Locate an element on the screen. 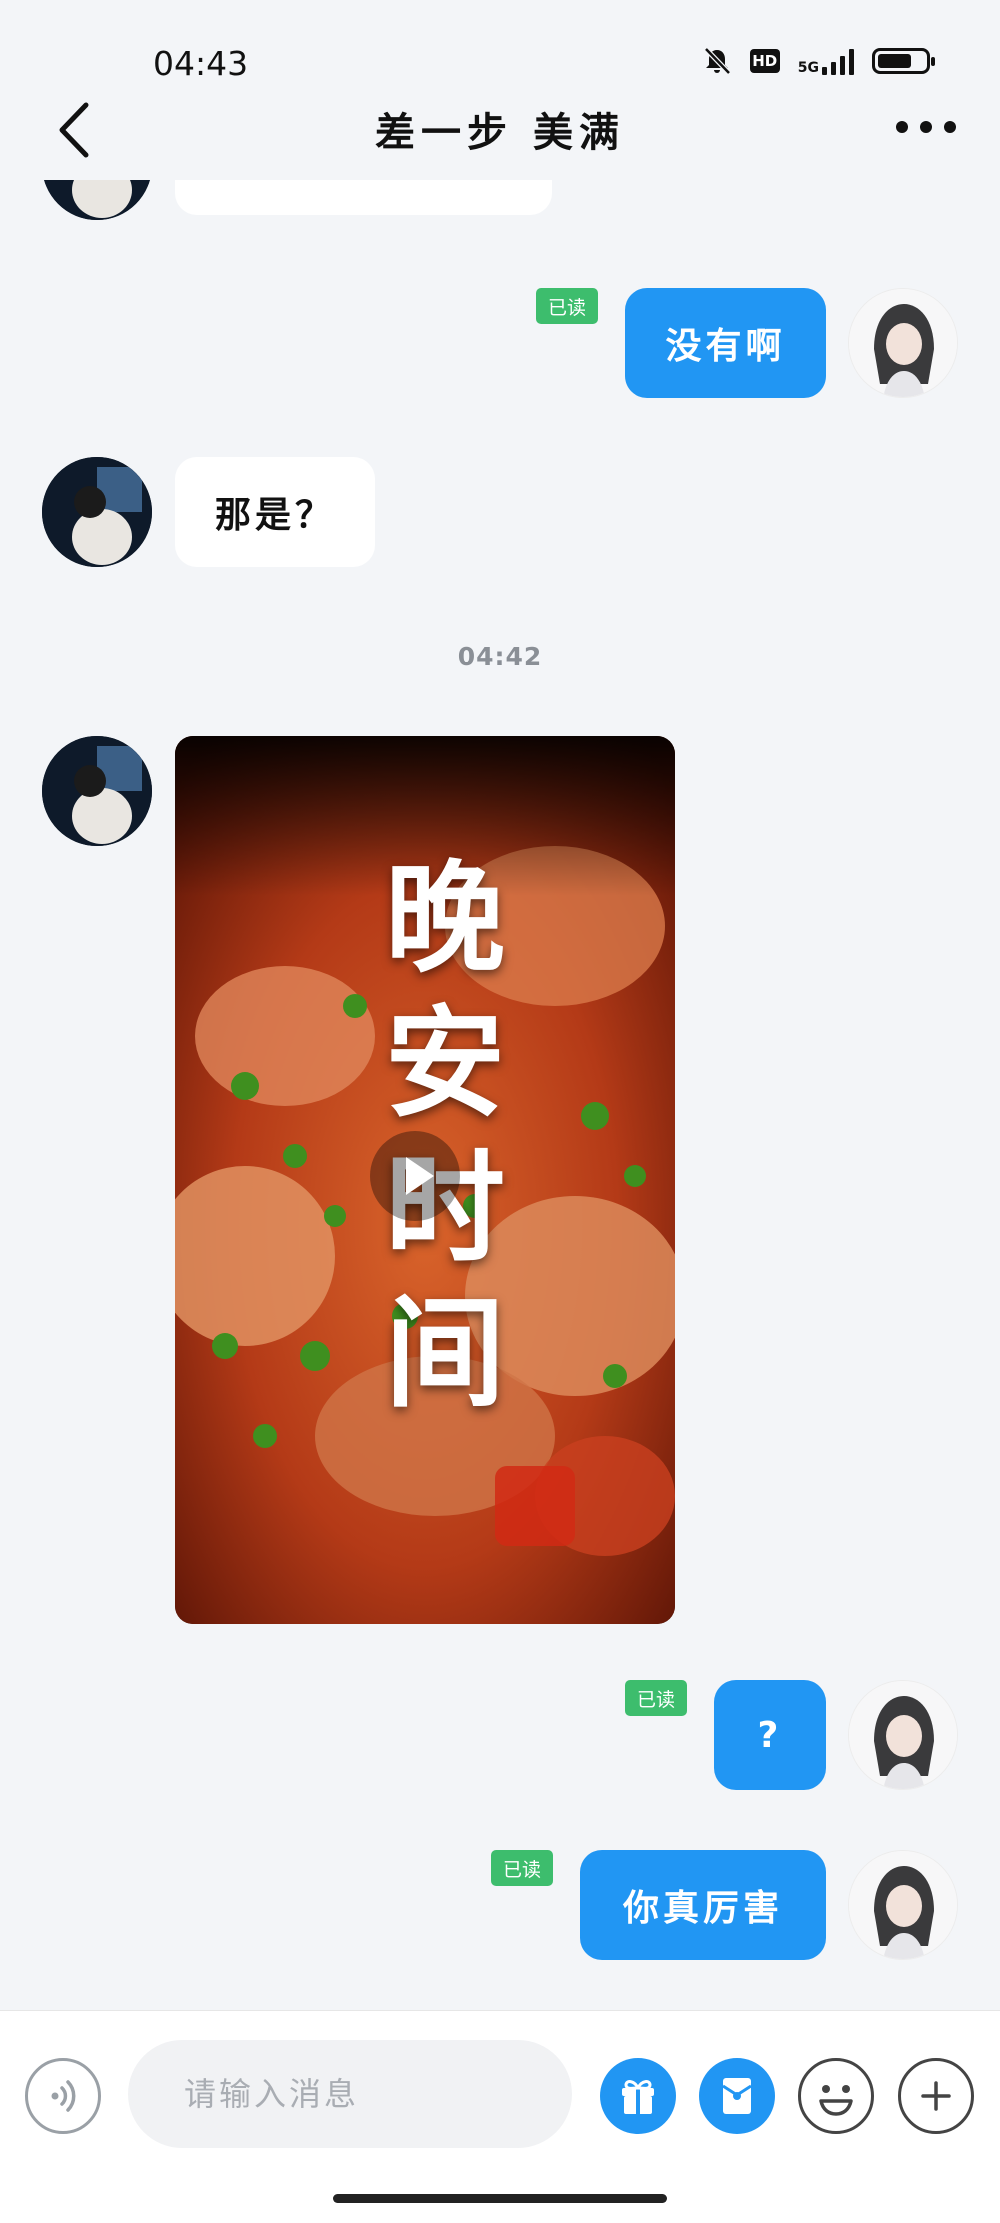 Image resolution: width=1000 pixels, height=2223 pixels. plus-icon is located at coordinates (936, 2096).